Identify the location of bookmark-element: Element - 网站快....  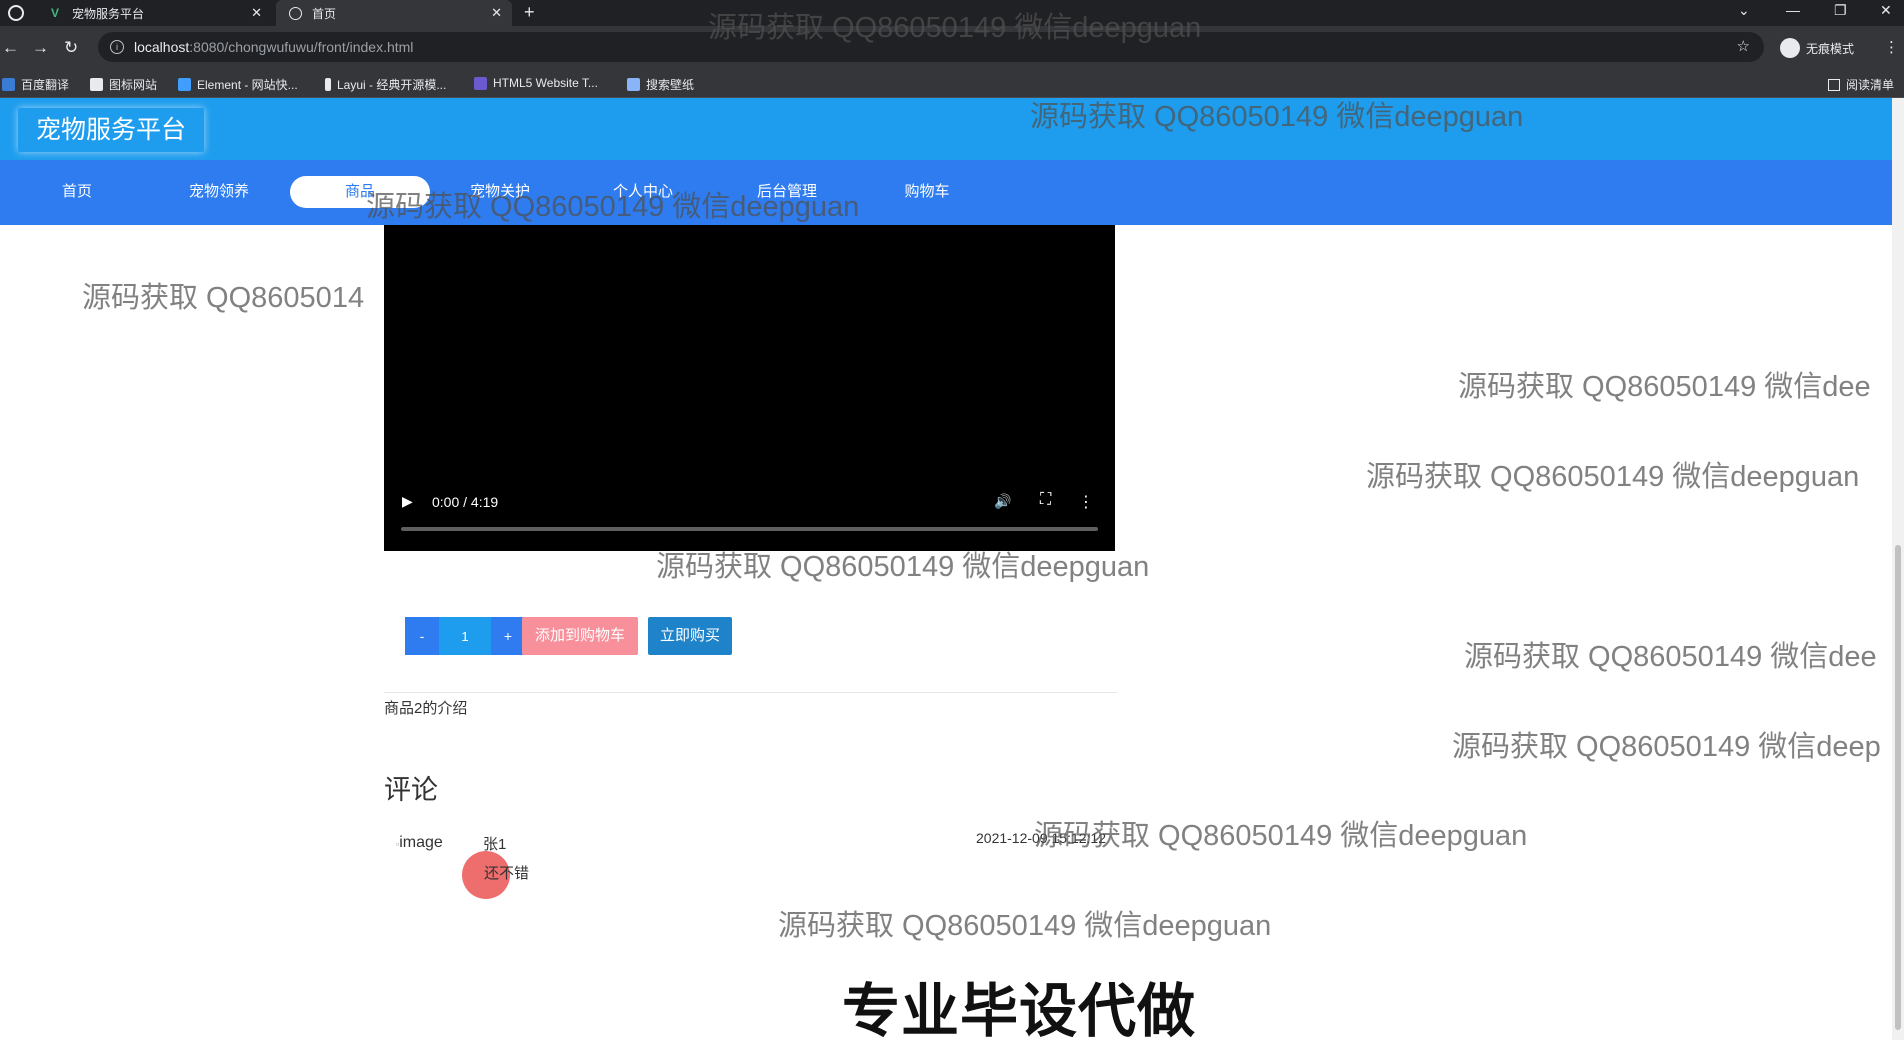
(238, 84).